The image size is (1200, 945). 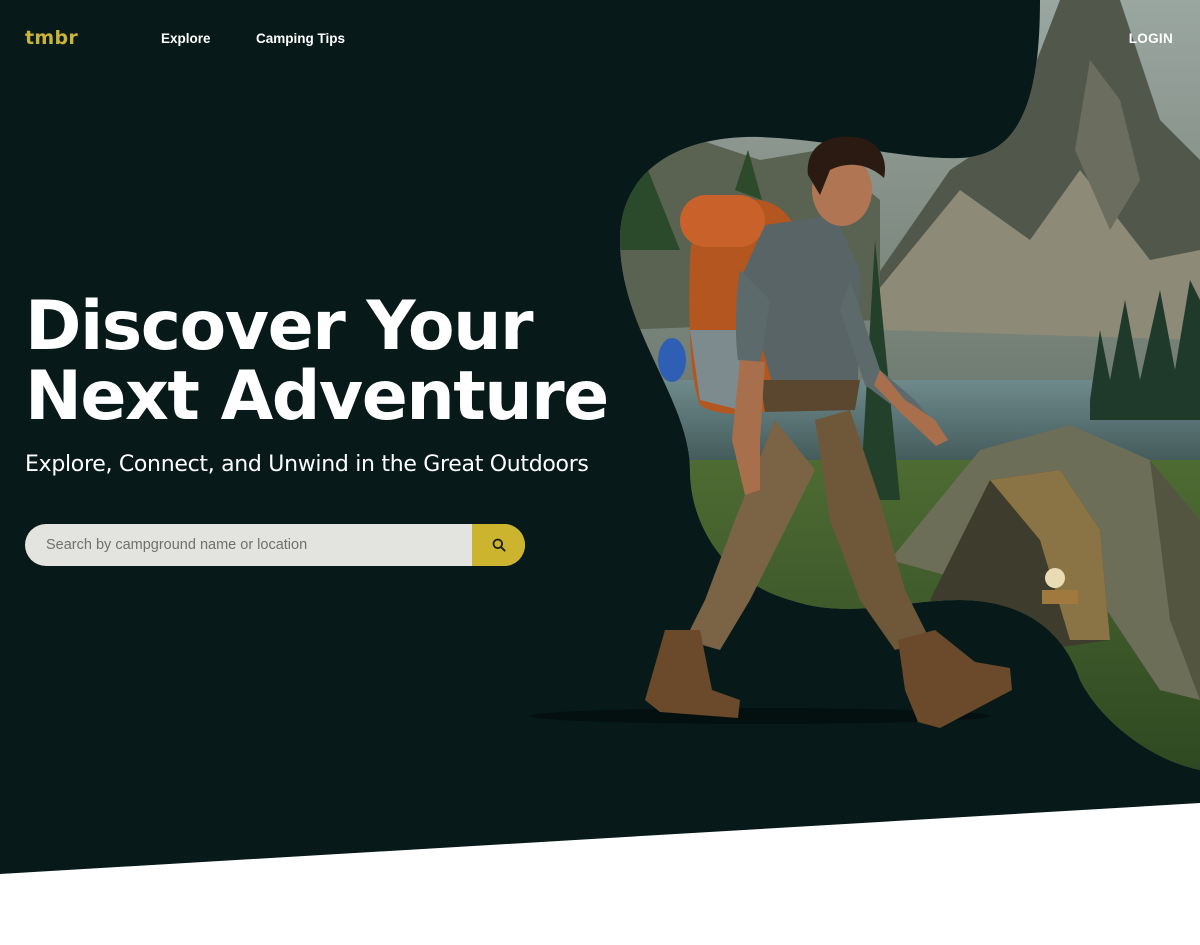 I want to click on search-input, so click(x=248, y=545).